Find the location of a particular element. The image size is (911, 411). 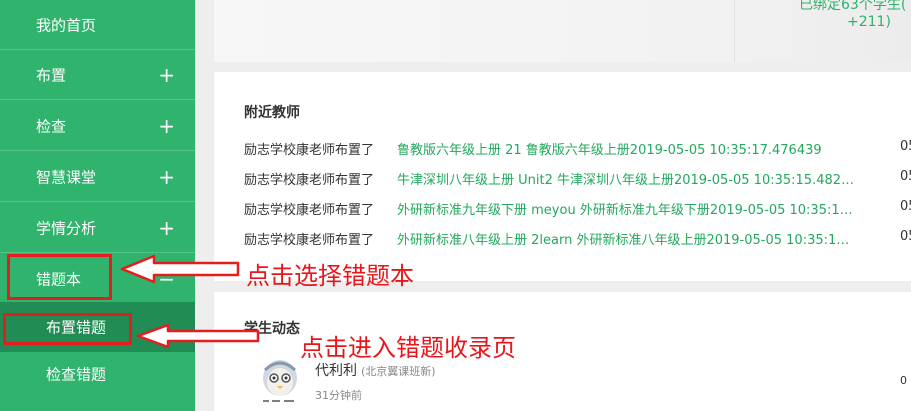

annotation-select-mistakes: 点击选择错题本 is located at coordinates (330, 276).